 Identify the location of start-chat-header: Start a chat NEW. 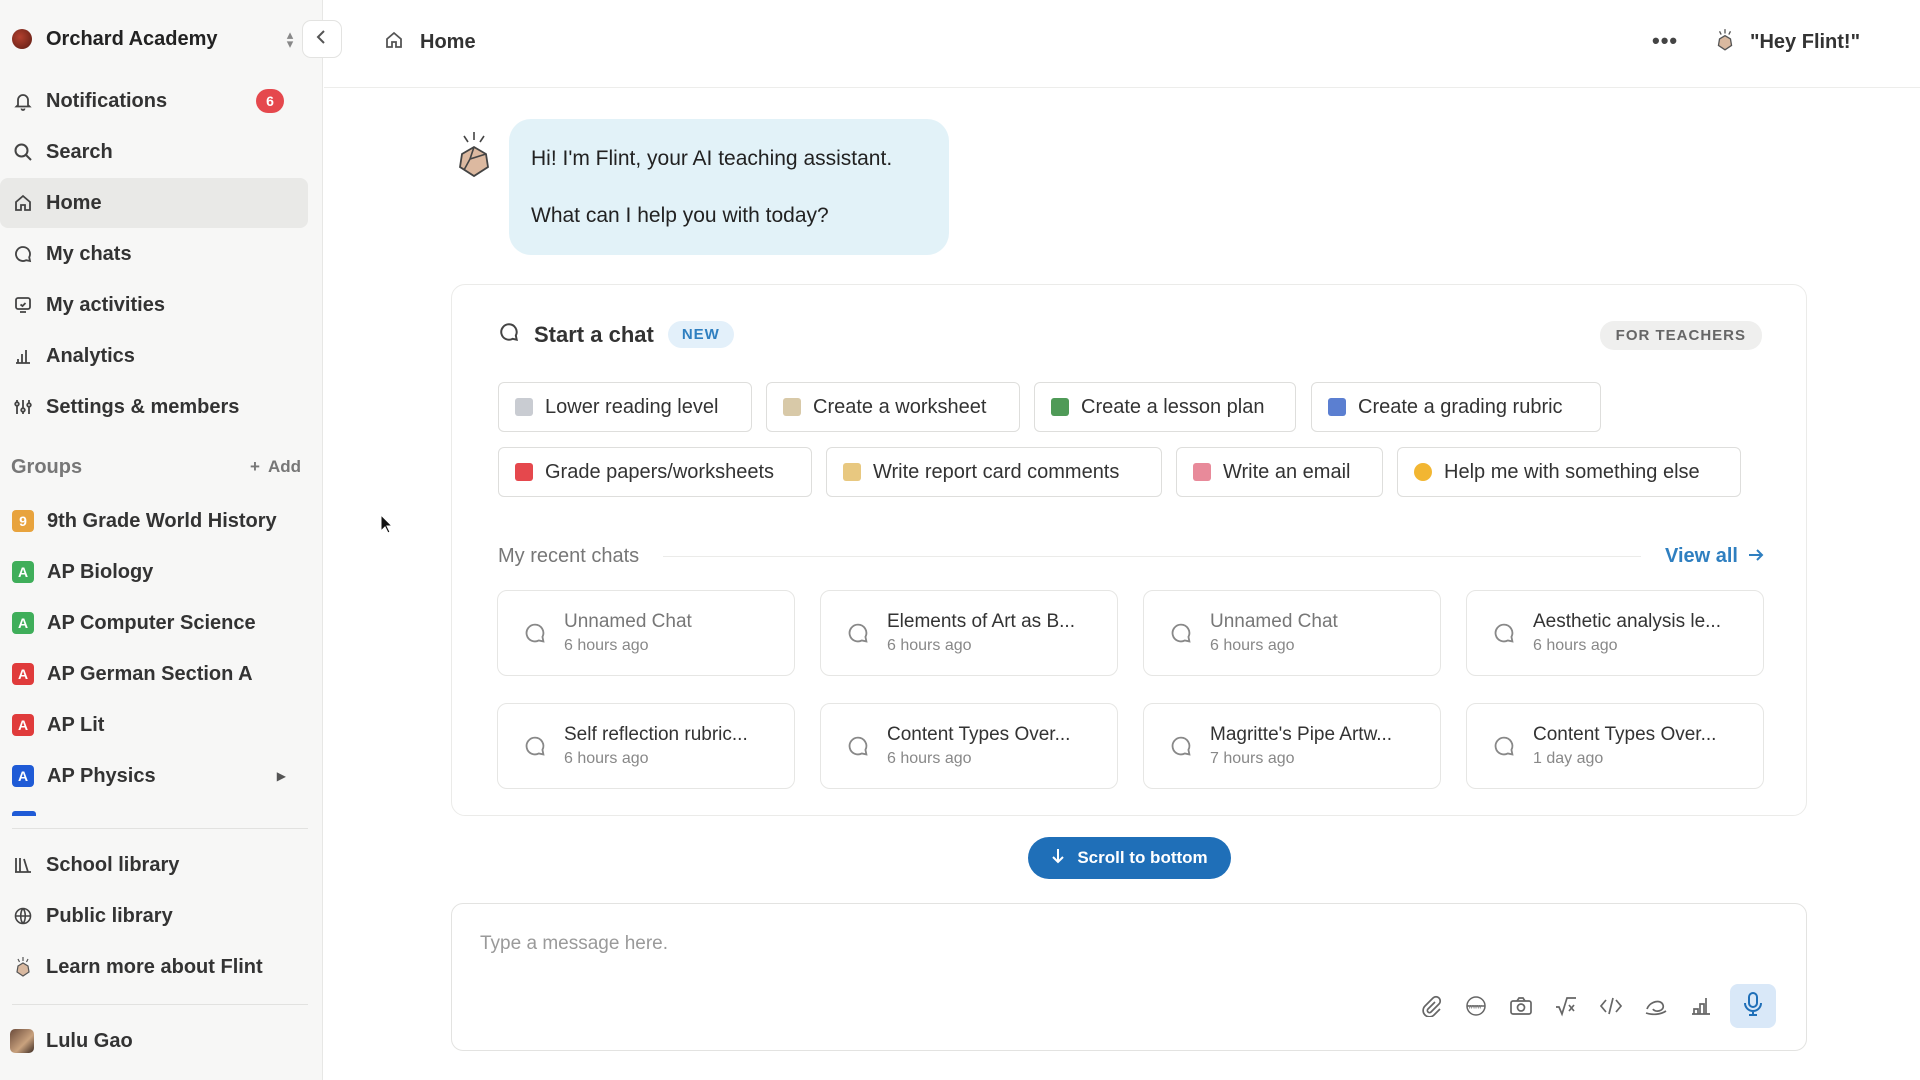
(616, 334).